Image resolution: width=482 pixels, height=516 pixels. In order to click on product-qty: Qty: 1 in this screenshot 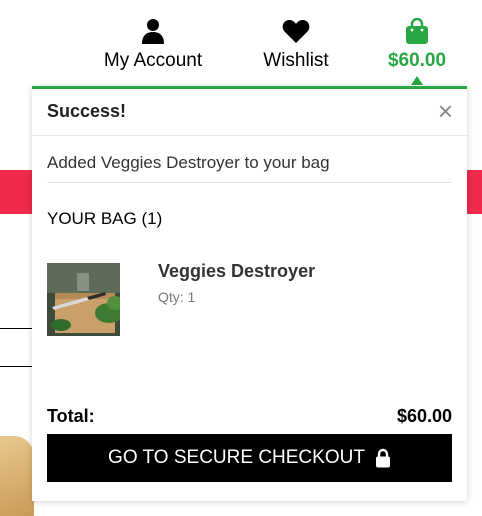, I will do `click(177, 297)`.